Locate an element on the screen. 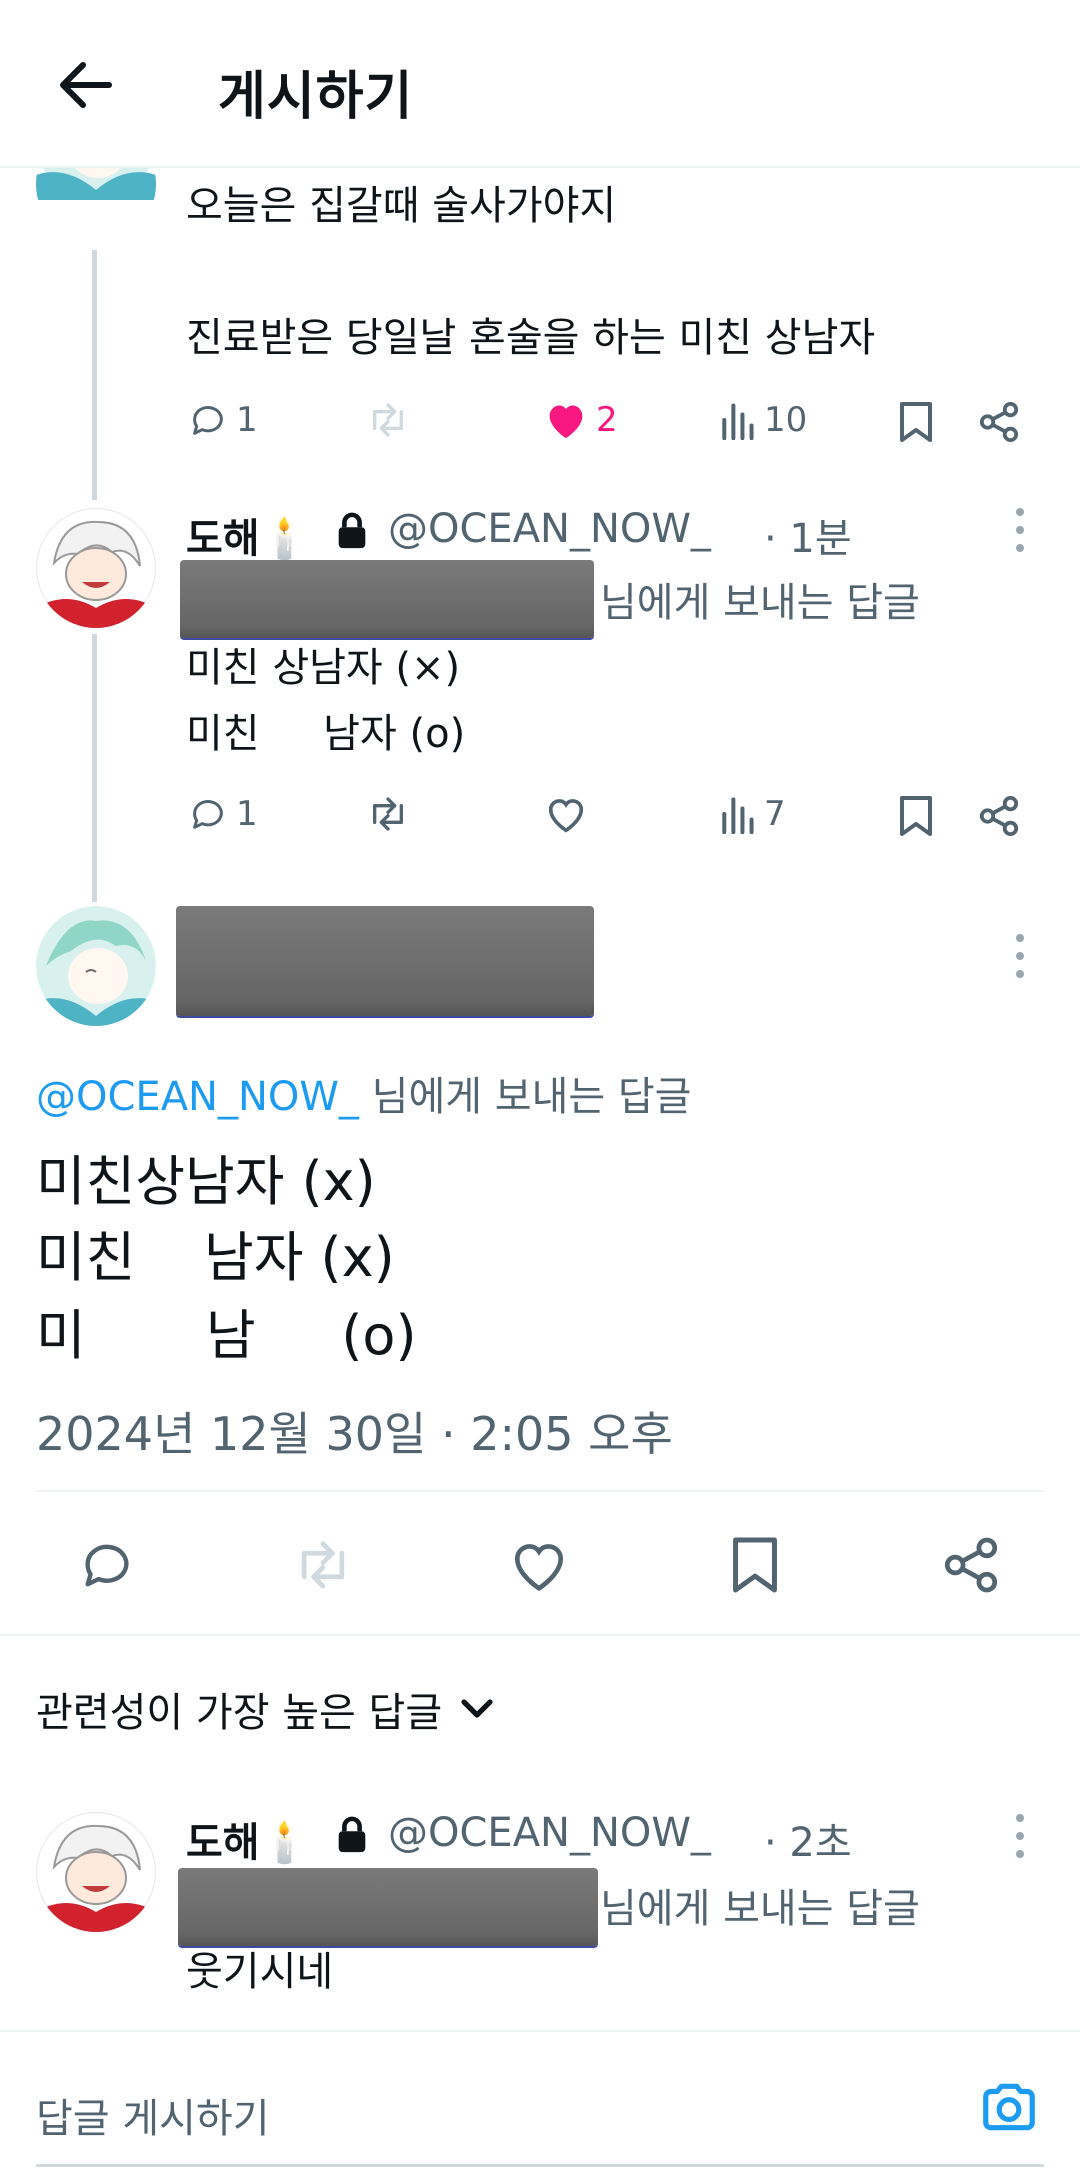 This screenshot has height=2183, width=1080. reply-sort-dropdown: 관련성이 가장 높은 답글 is located at coordinates (265, 1709).